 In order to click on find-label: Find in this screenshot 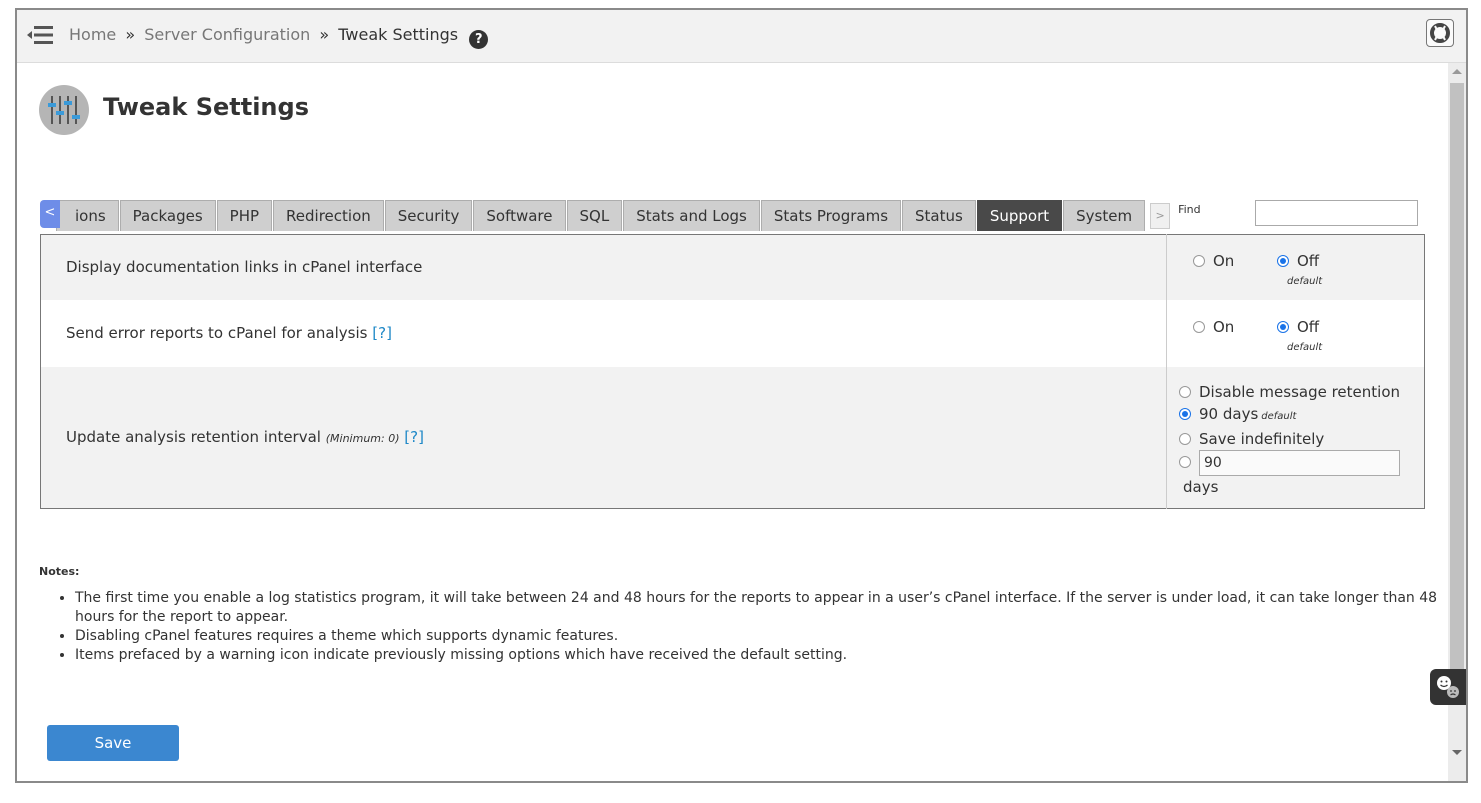, I will do `click(1189, 209)`.